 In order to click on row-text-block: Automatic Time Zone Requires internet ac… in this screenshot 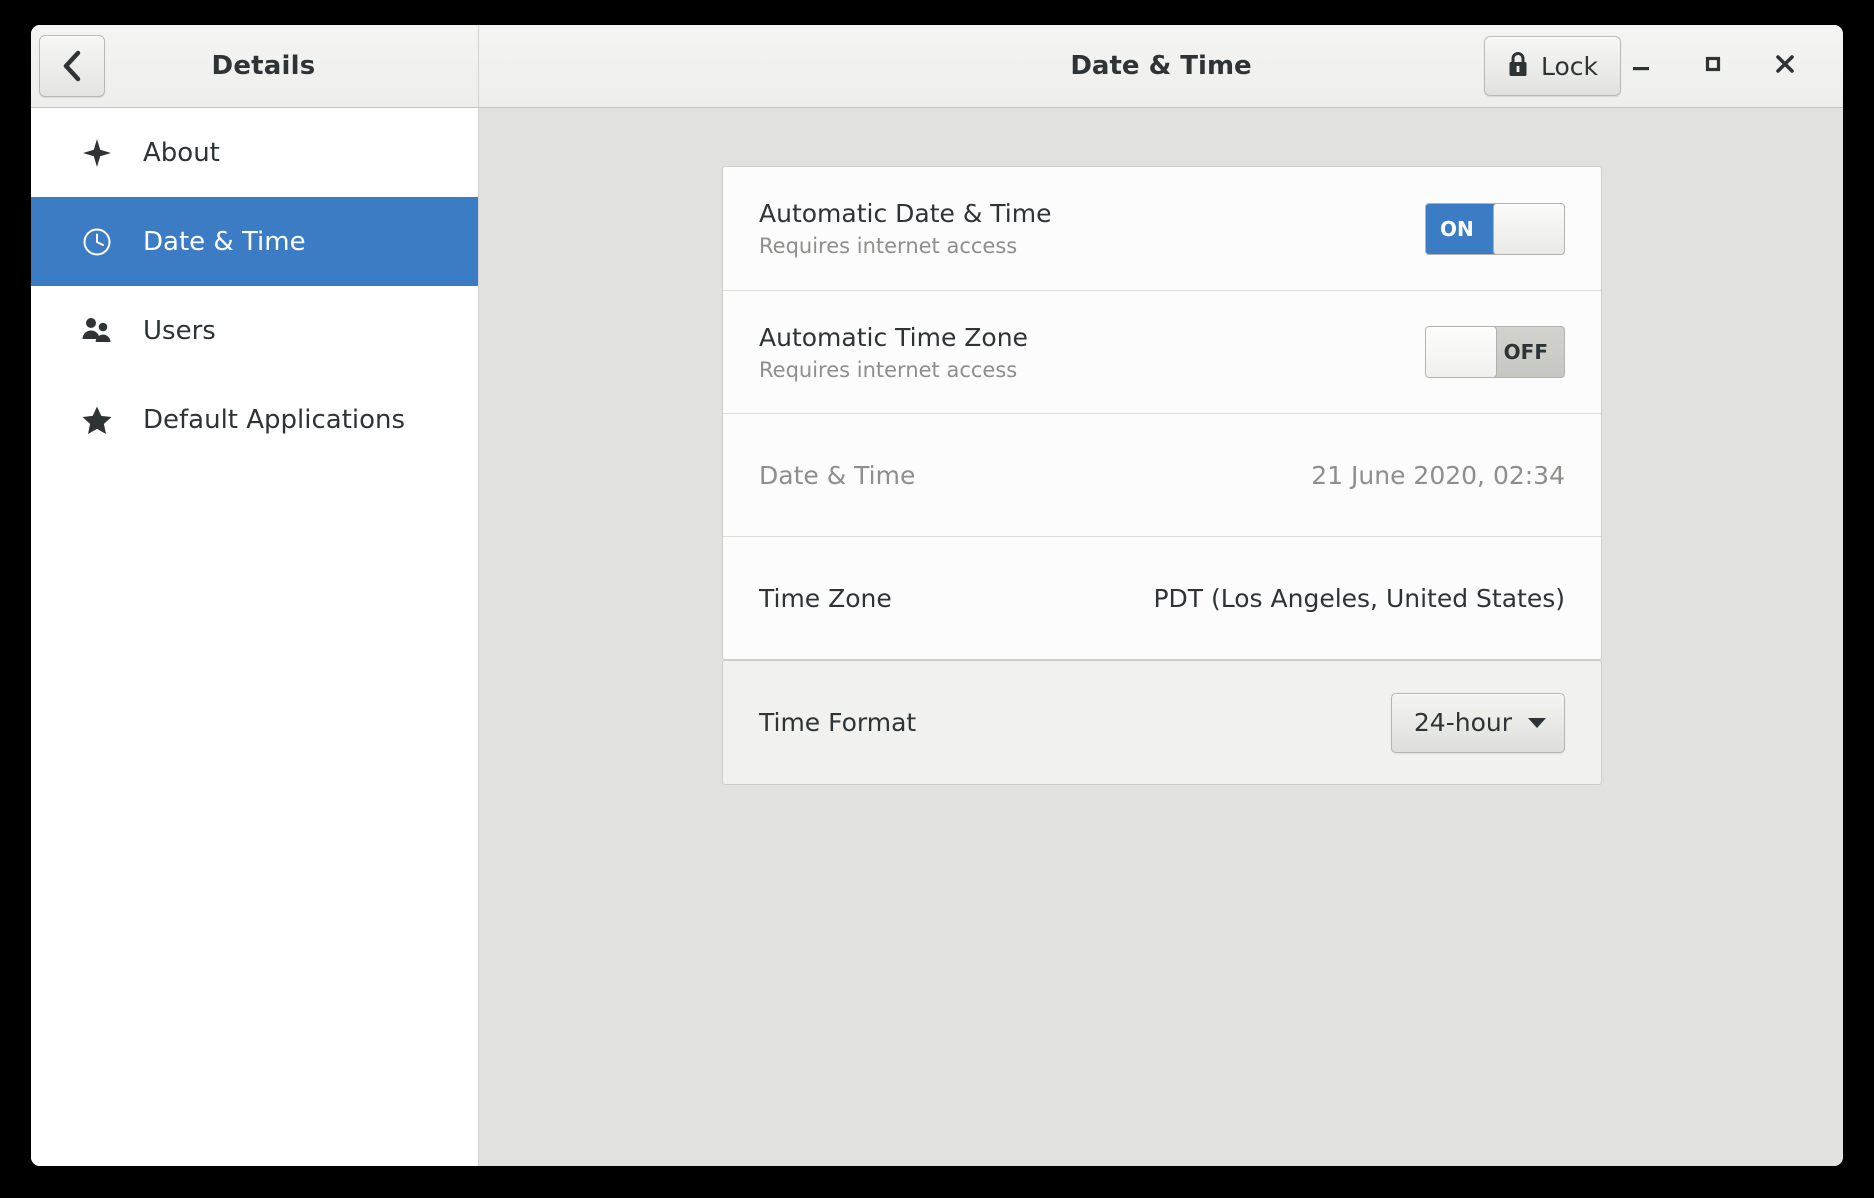, I will do `click(1092, 352)`.